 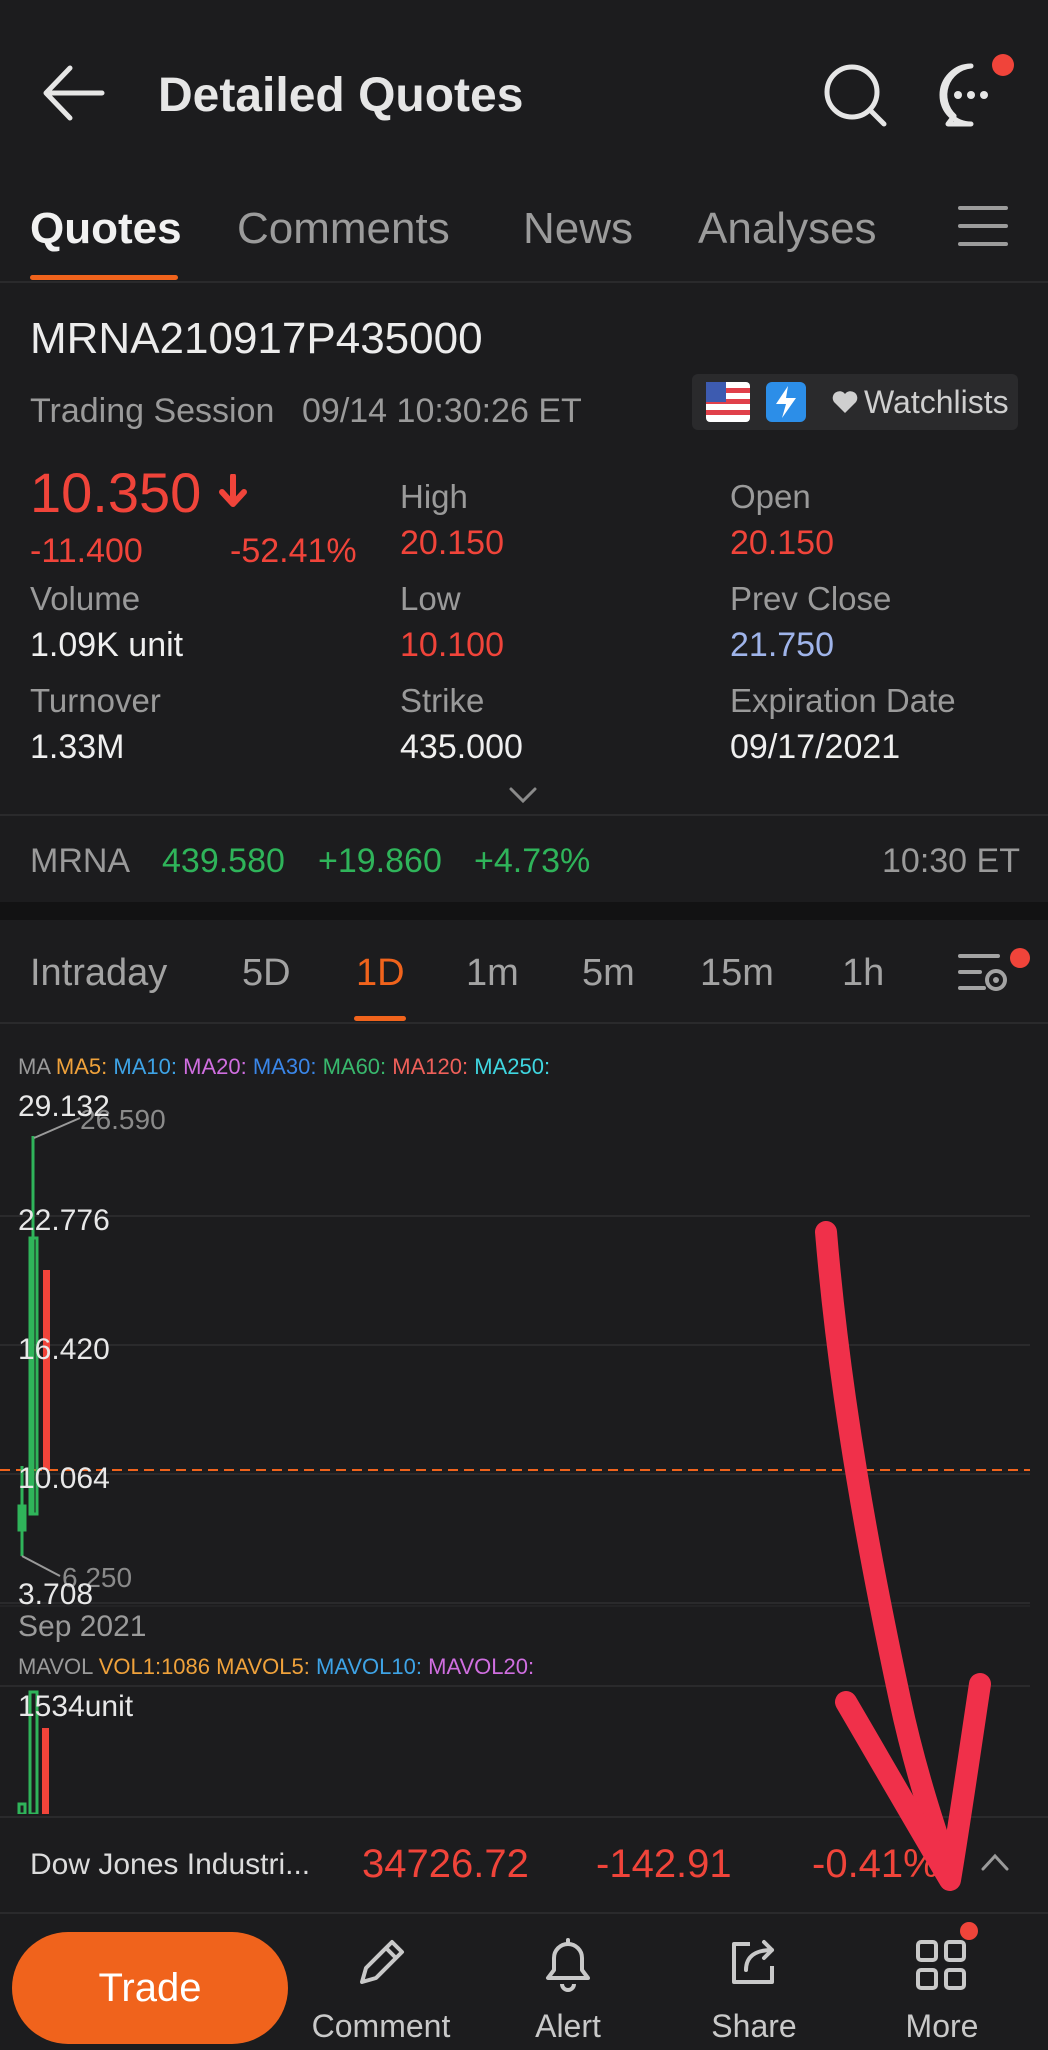 What do you see at coordinates (942, 2026) in the screenshot?
I see `more-button: More` at bounding box center [942, 2026].